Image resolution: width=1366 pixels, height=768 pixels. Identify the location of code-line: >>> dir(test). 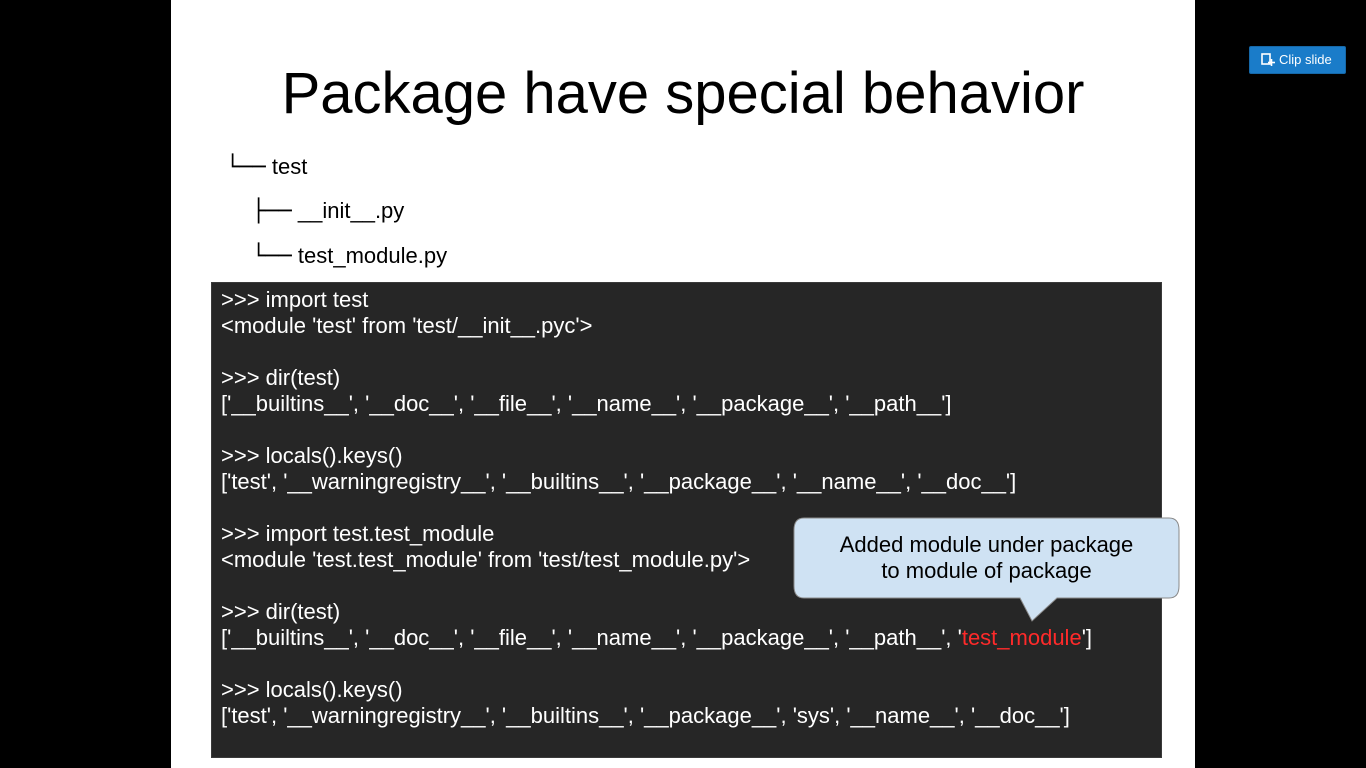
(281, 377).